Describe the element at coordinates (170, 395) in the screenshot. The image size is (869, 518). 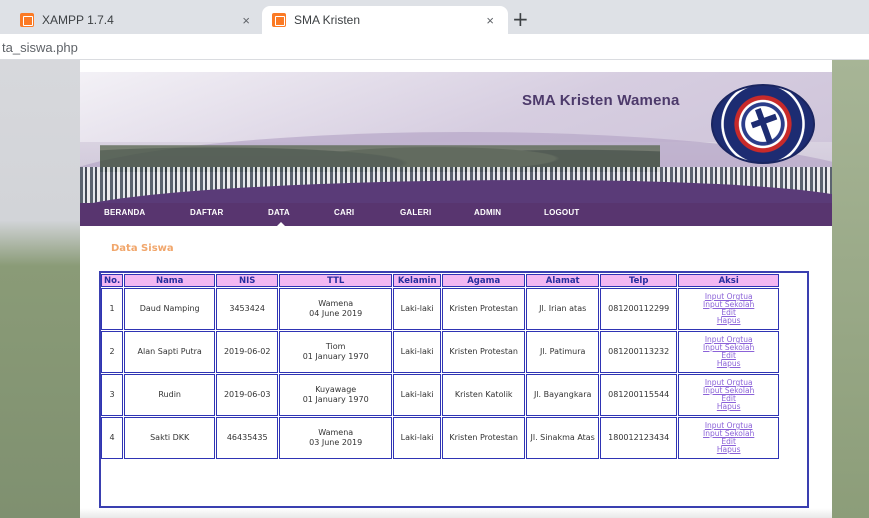
I see `cell-nama: Rudin` at that location.